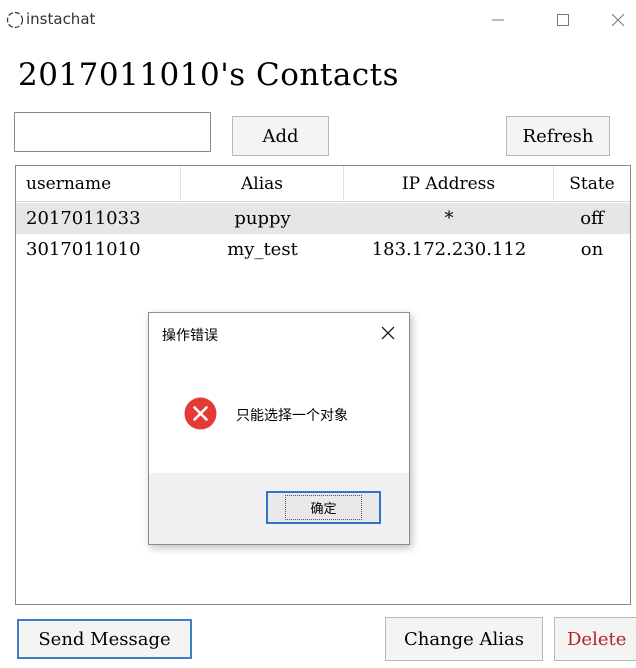  I want to click on column-header-alias: Alias, so click(262, 184).